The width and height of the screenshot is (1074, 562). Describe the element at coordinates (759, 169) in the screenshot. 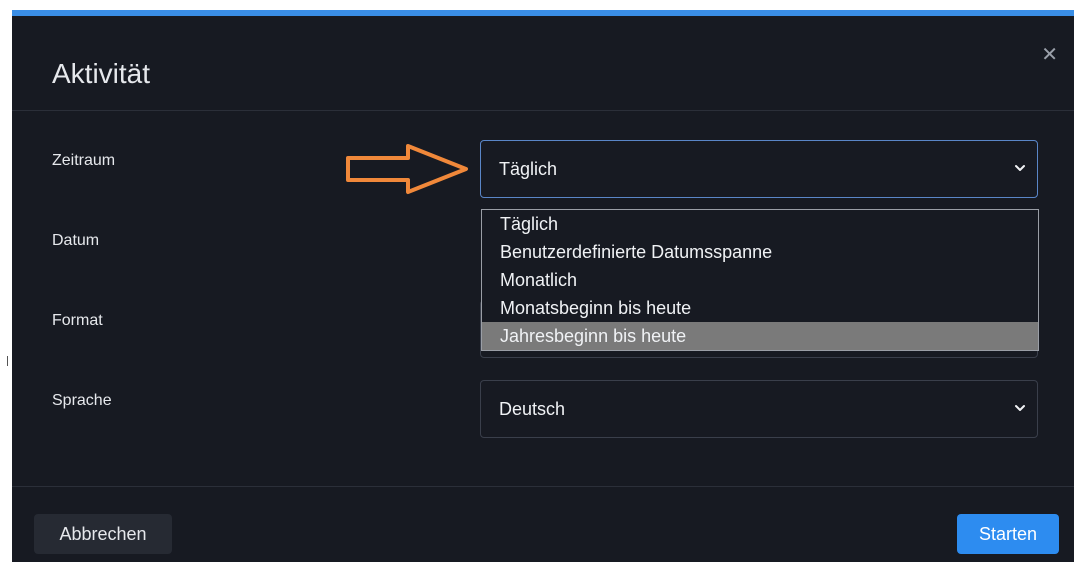

I see `zeitraum-select: Täglich` at that location.